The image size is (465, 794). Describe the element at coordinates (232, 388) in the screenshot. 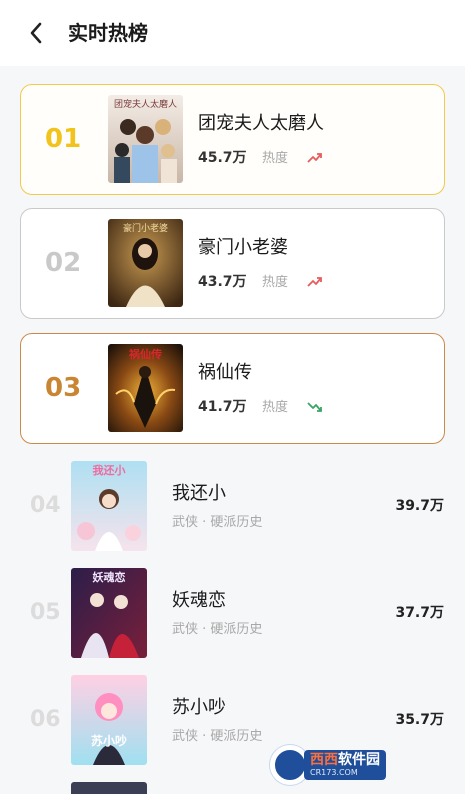

I see `rank-card-3: 03 祸仙传 祸仙传 41.7万 热度` at that location.